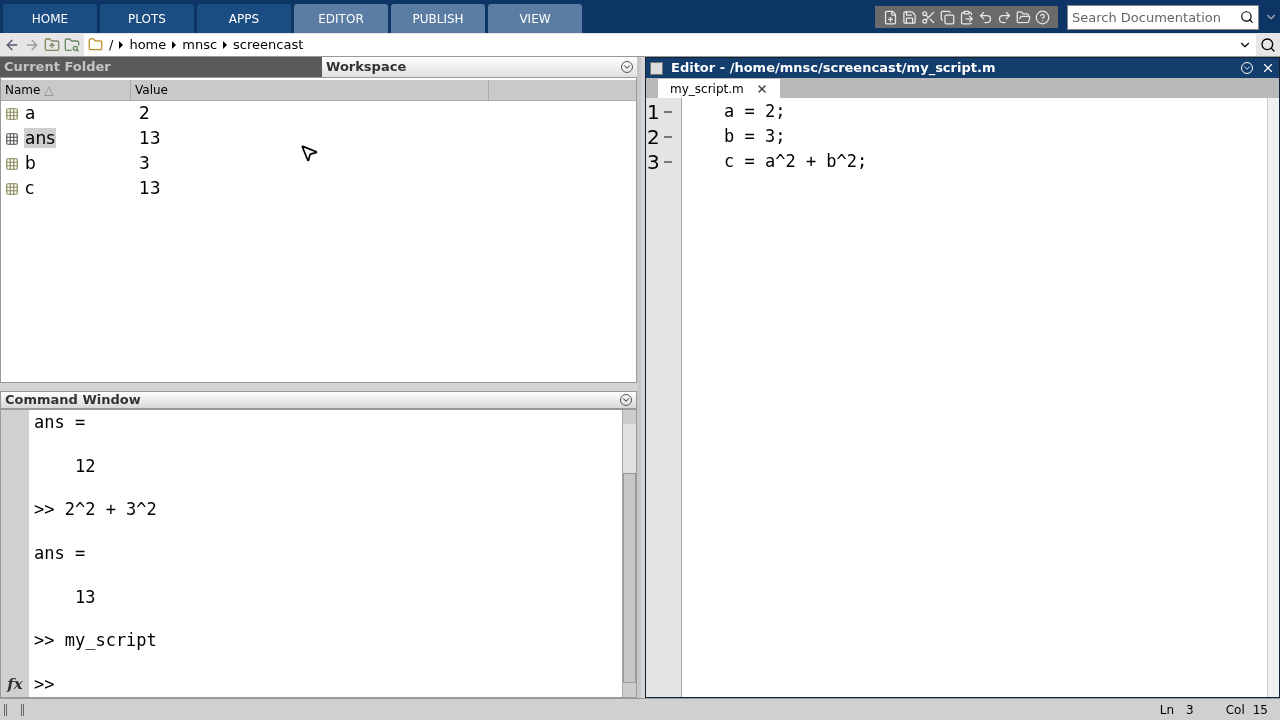 Image resolution: width=1280 pixels, height=720 pixels. What do you see at coordinates (653, 137) in the screenshot?
I see `line-number: 2` at bounding box center [653, 137].